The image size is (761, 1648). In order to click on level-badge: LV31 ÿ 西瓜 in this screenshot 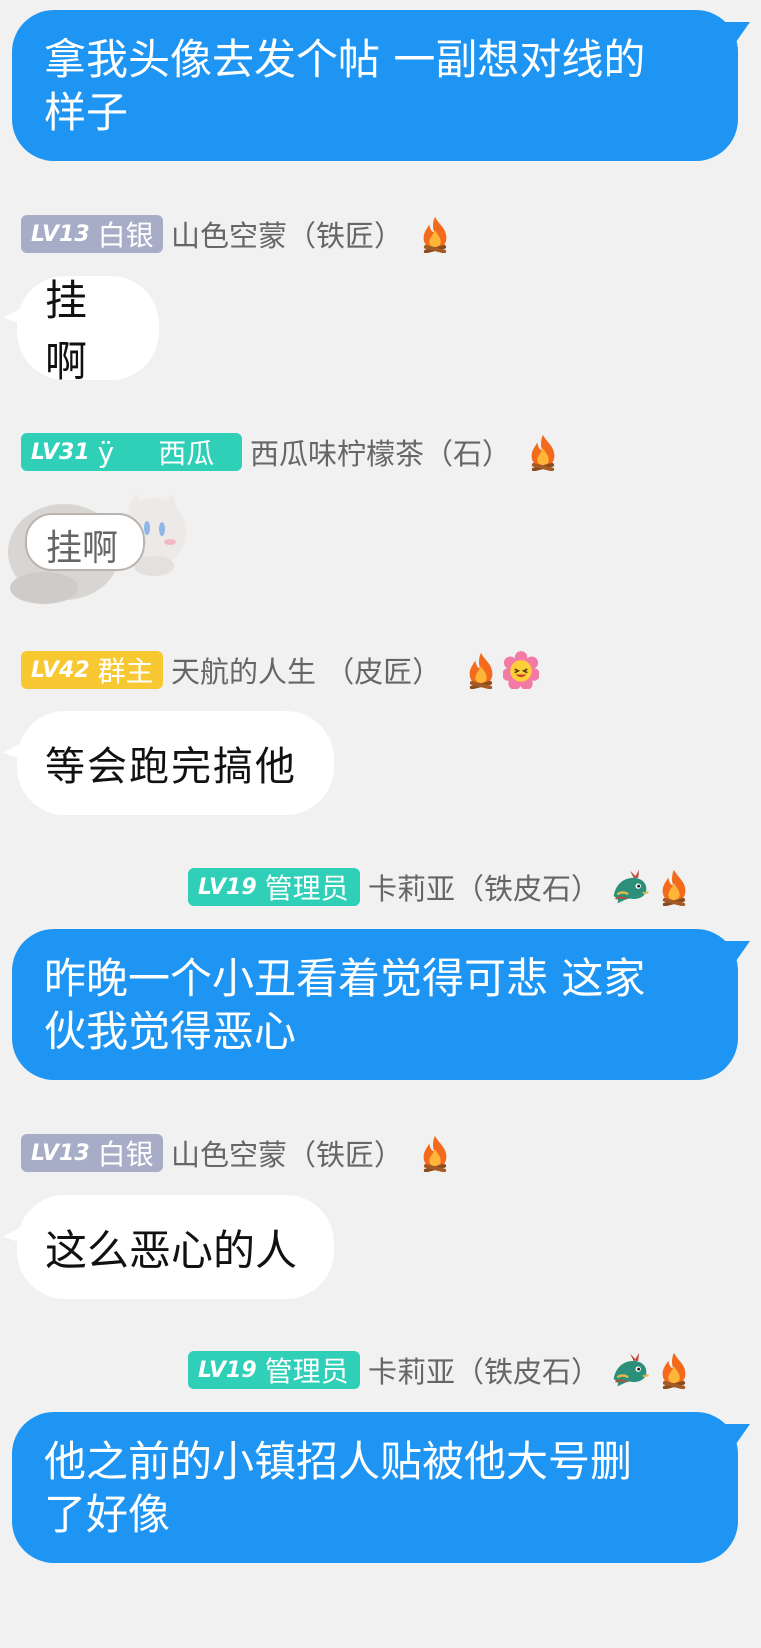, I will do `click(131, 452)`.